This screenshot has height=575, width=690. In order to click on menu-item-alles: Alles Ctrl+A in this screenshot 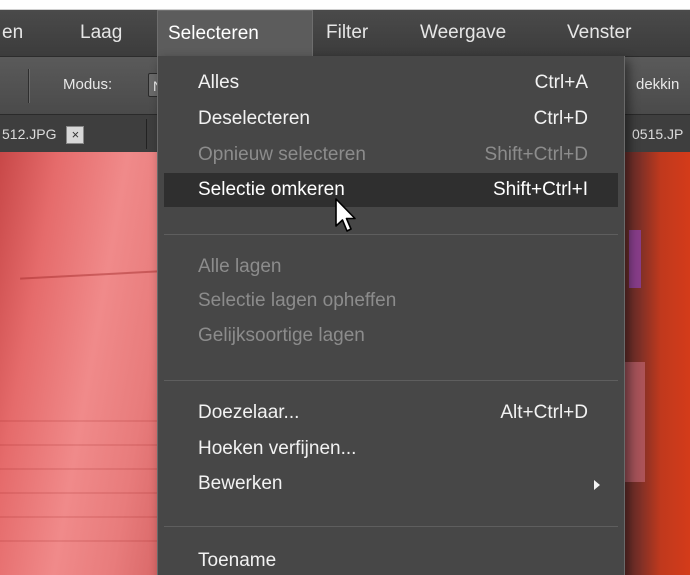, I will do `click(391, 83)`.